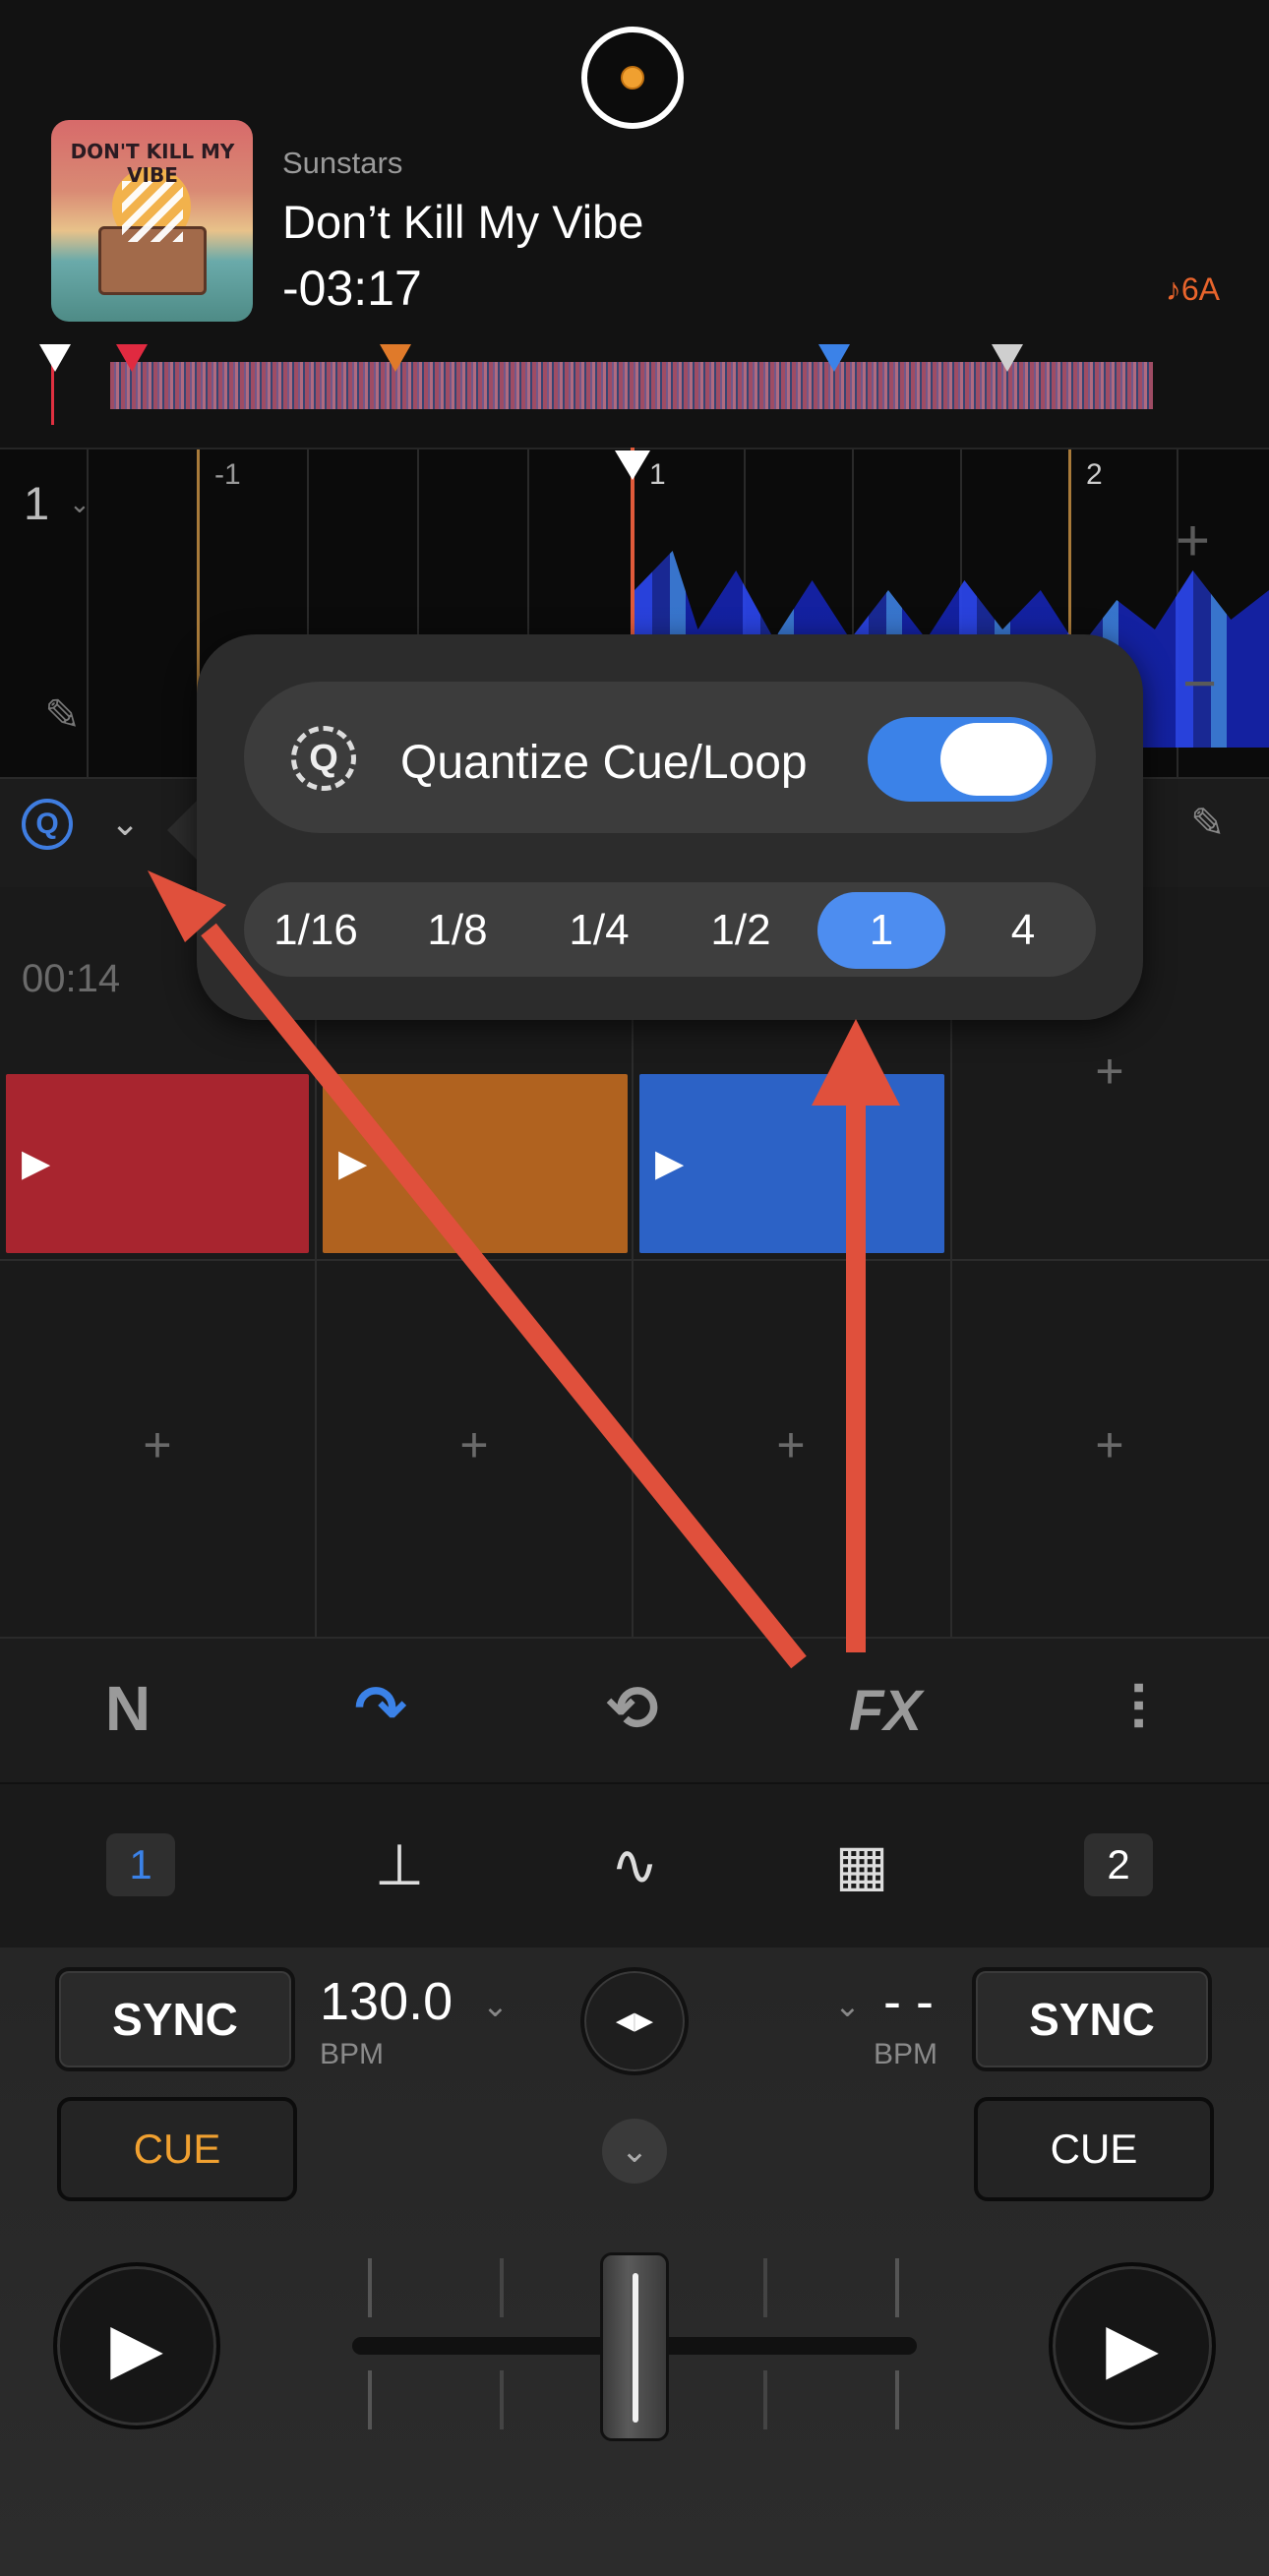  What do you see at coordinates (885, 1711) in the screenshot?
I see `fx-icon: FX` at bounding box center [885, 1711].